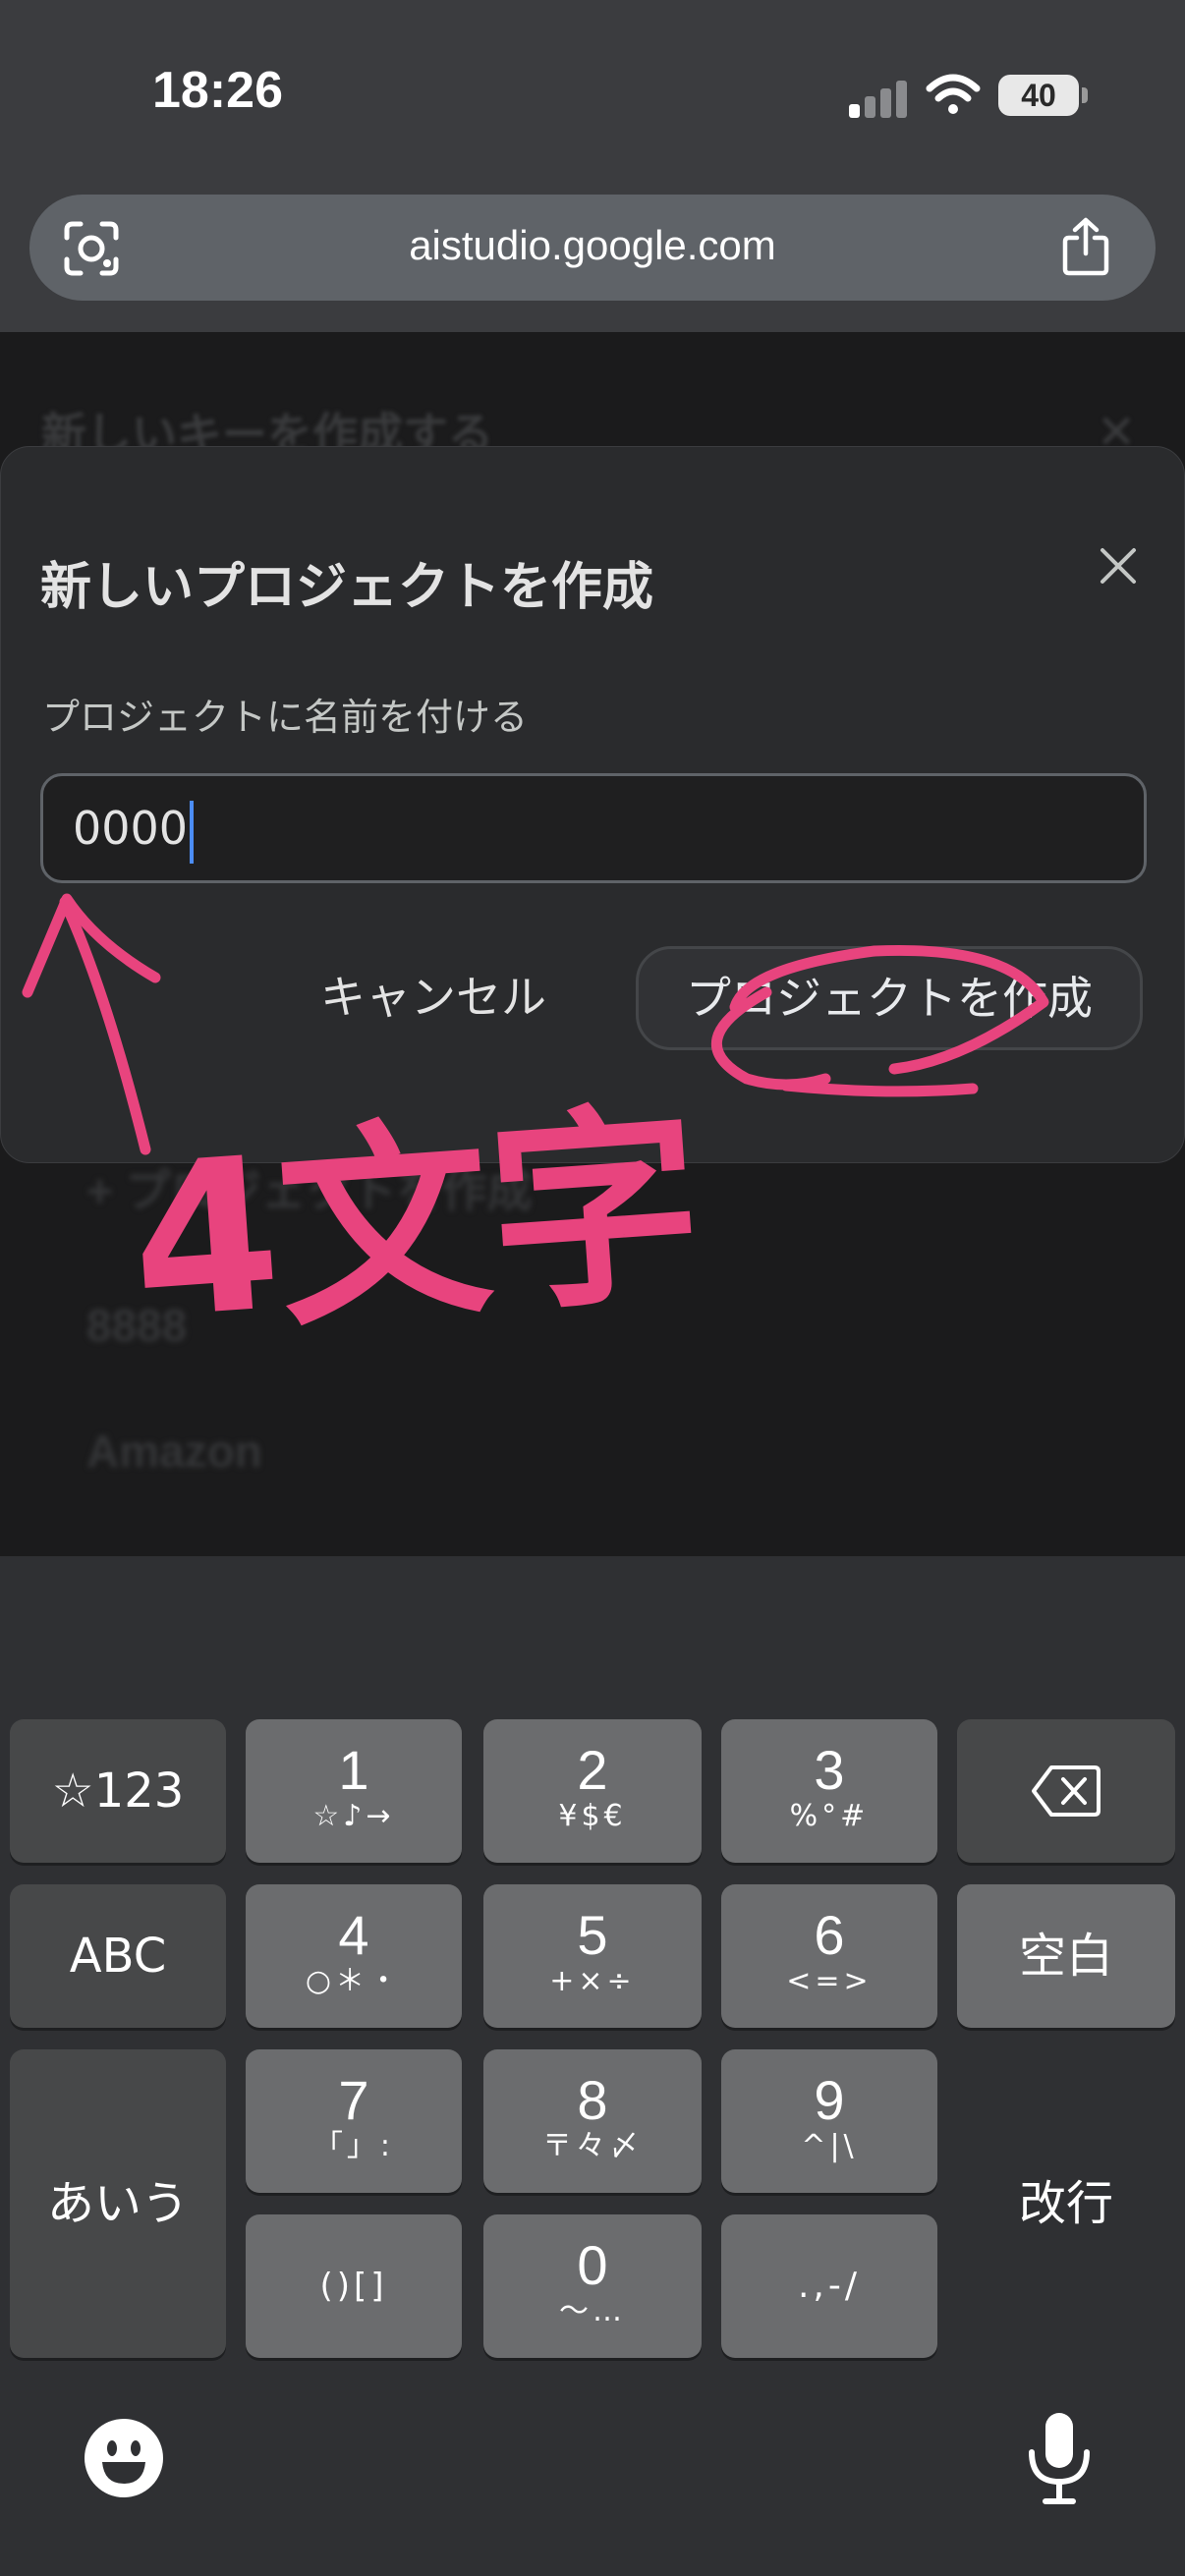  Describe the element at coordinates (1085, 246) in the screenshot. I see `share-icon` at that location.